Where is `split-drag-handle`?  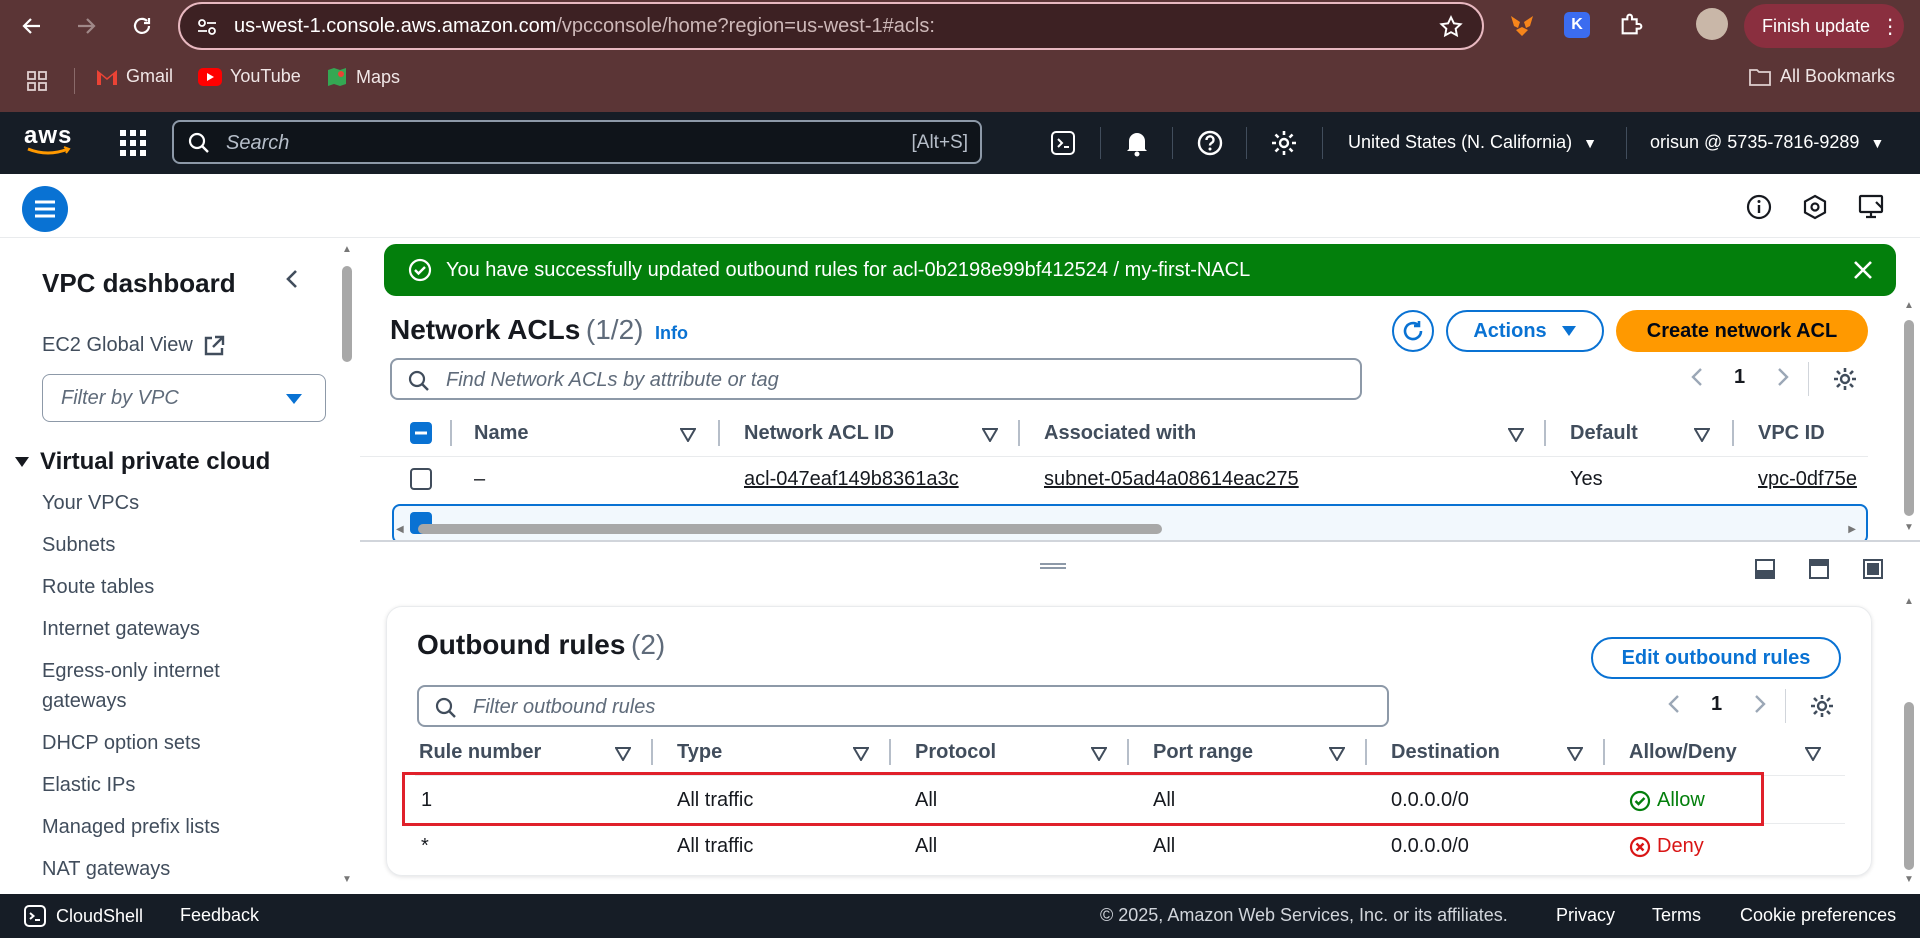
split-drag-handle is located at coordinates (1053, 566).